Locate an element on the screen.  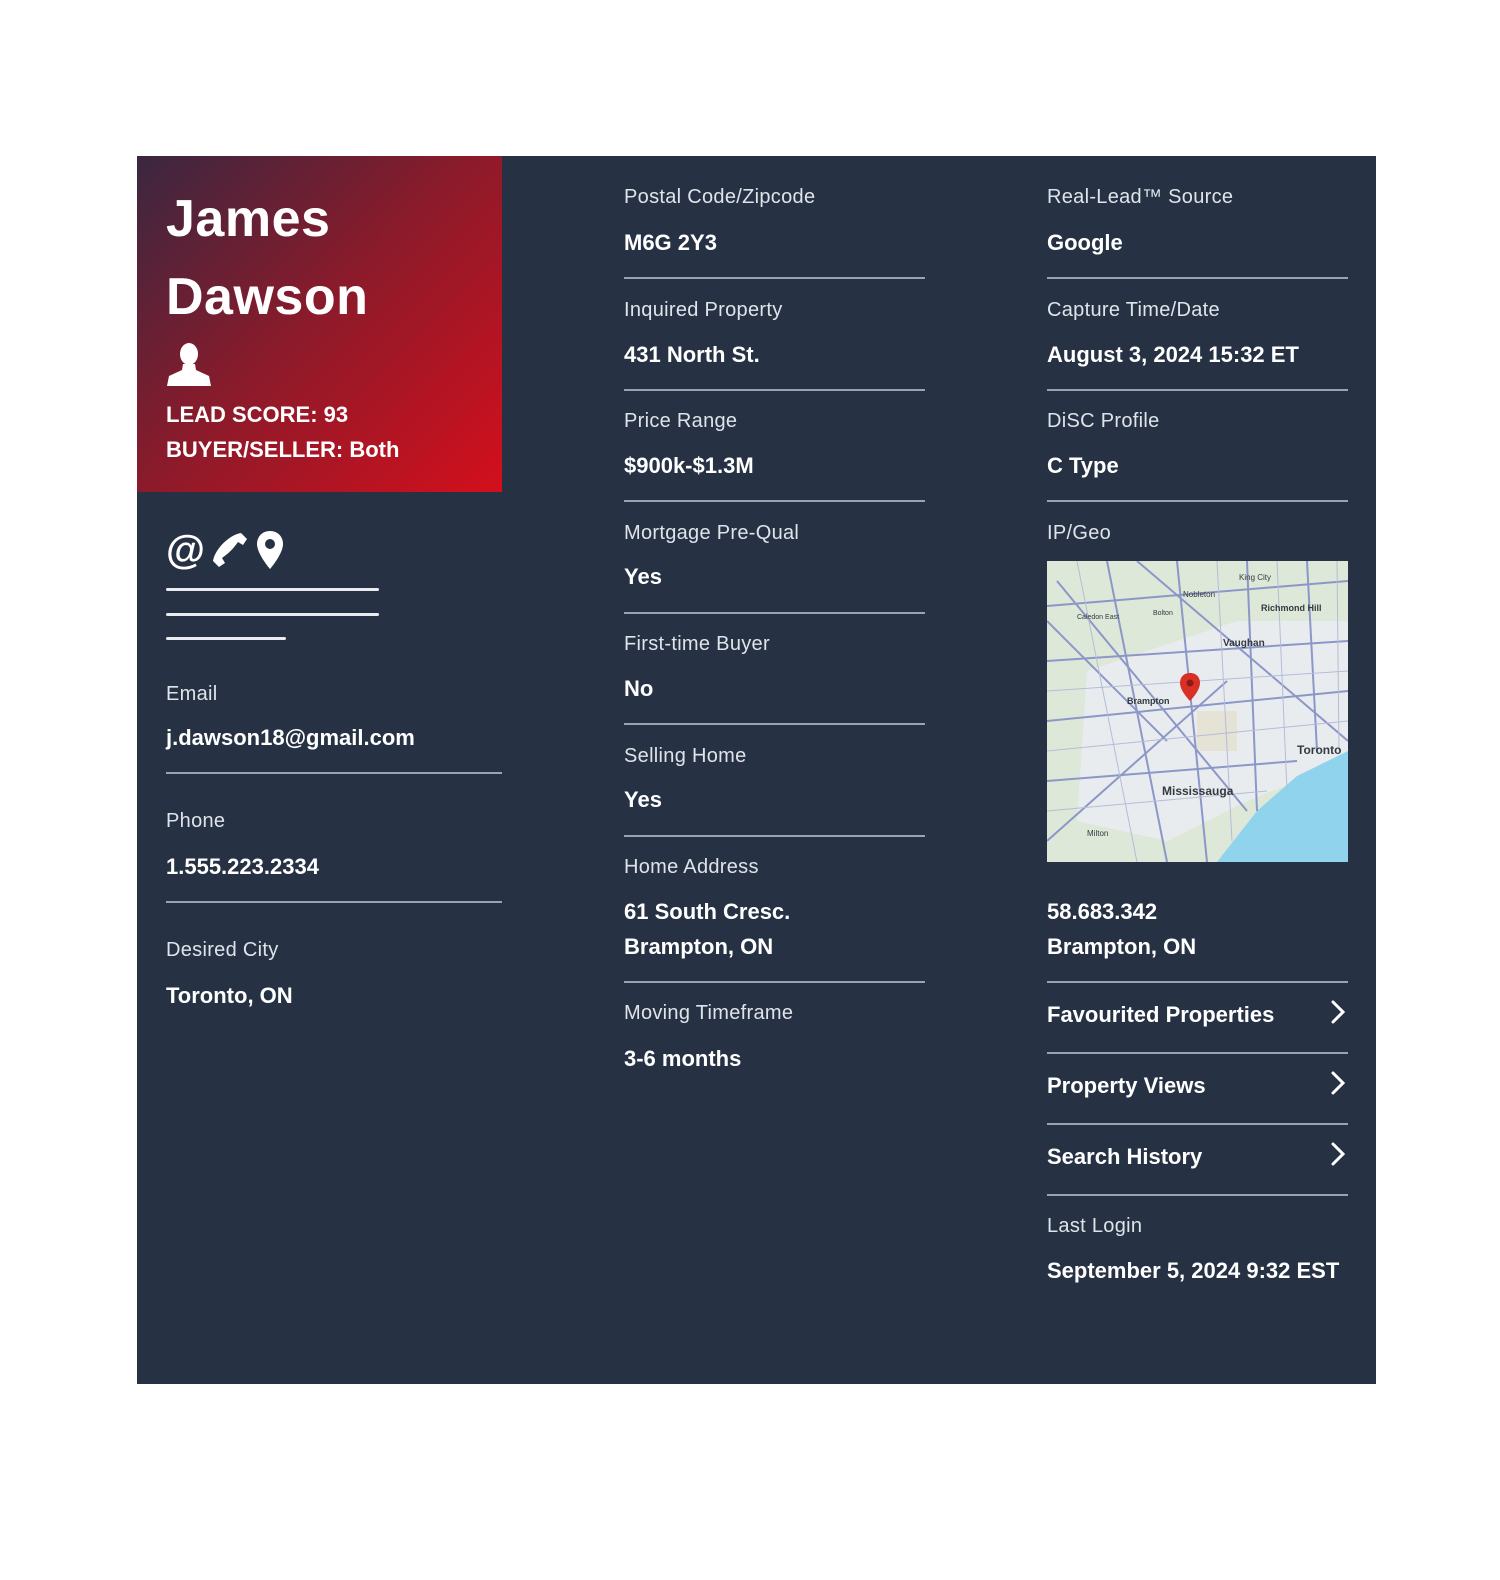
geo-location-value: Brampton, ON is located at coordinates (1122, 946).